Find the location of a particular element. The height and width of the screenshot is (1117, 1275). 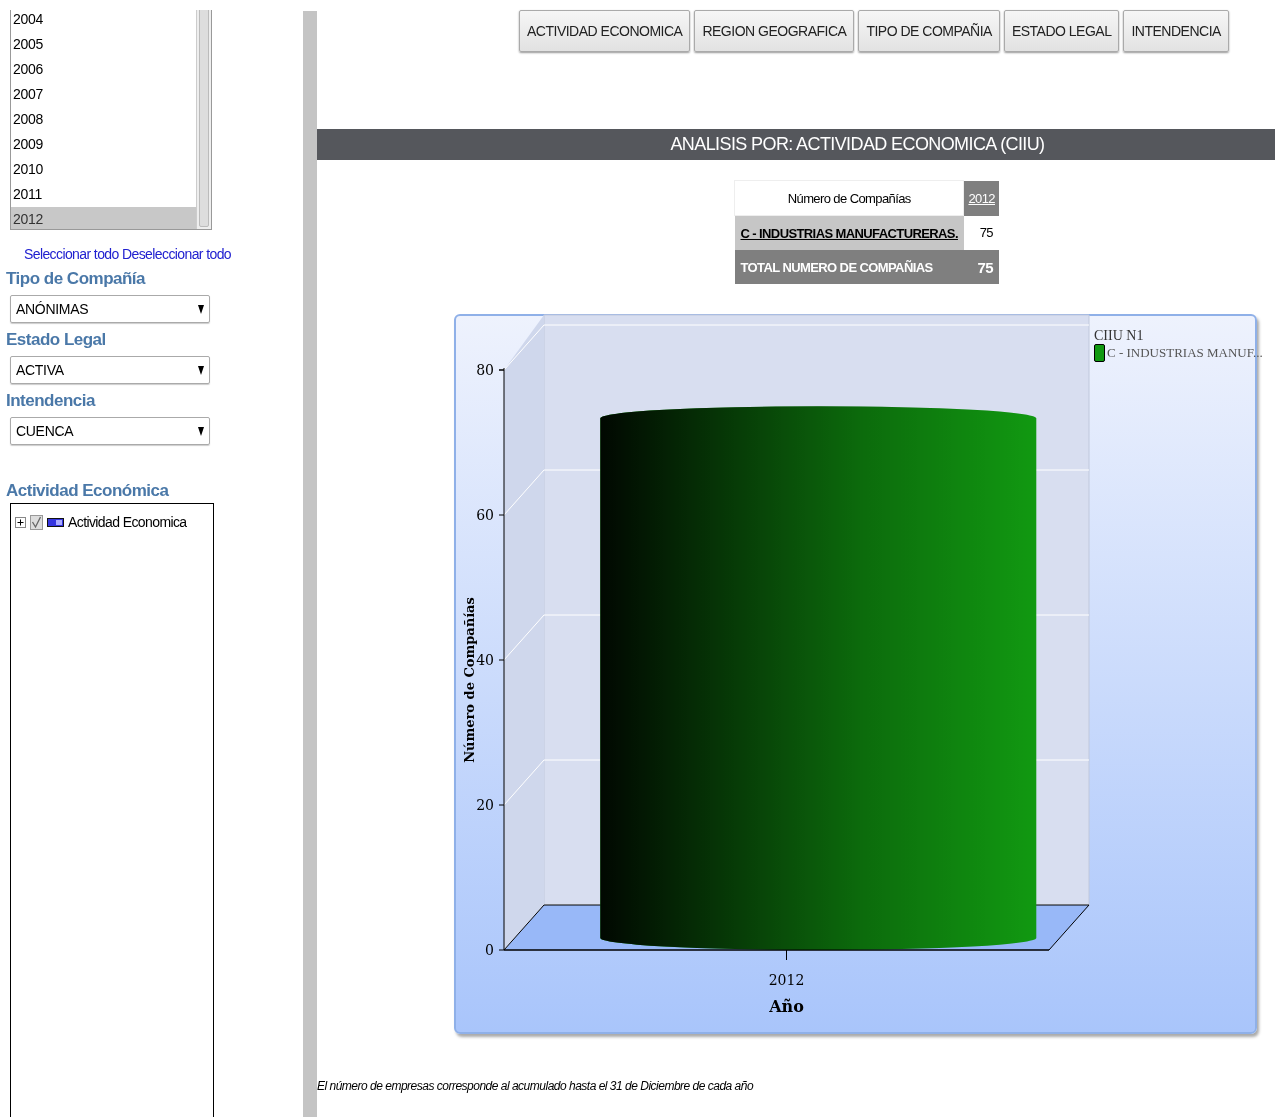

total-label: TOTAL NUMERO DE COMPAÑIAS is located at coordinates (849, 267).